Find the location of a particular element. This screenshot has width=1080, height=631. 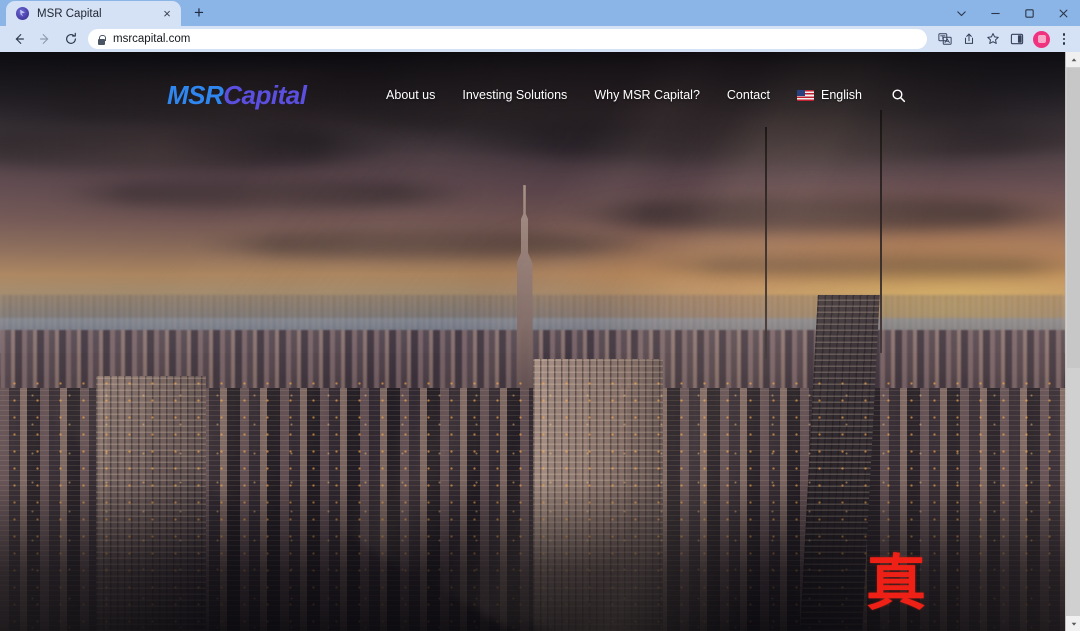

logo-text-msr: MSR is located at coordinates (195, 94).